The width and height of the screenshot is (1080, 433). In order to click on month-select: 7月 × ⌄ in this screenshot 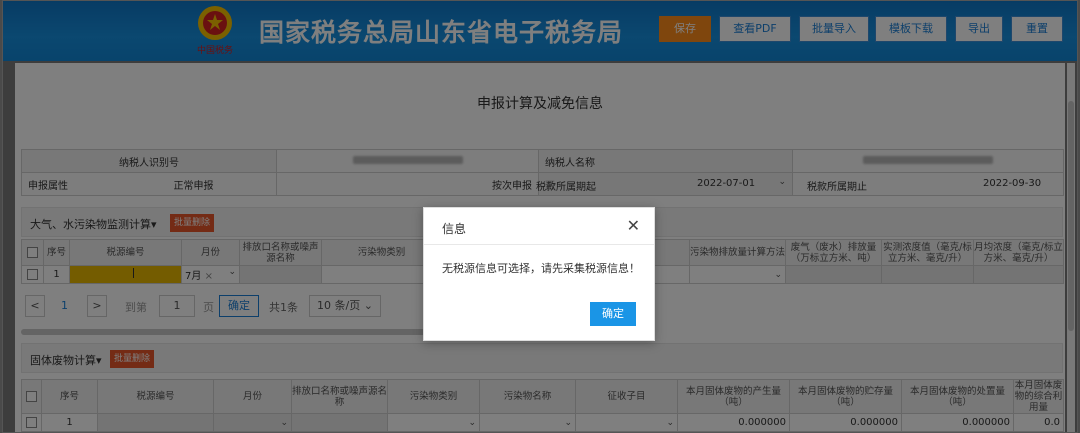, I will do `click(210, 274)`.